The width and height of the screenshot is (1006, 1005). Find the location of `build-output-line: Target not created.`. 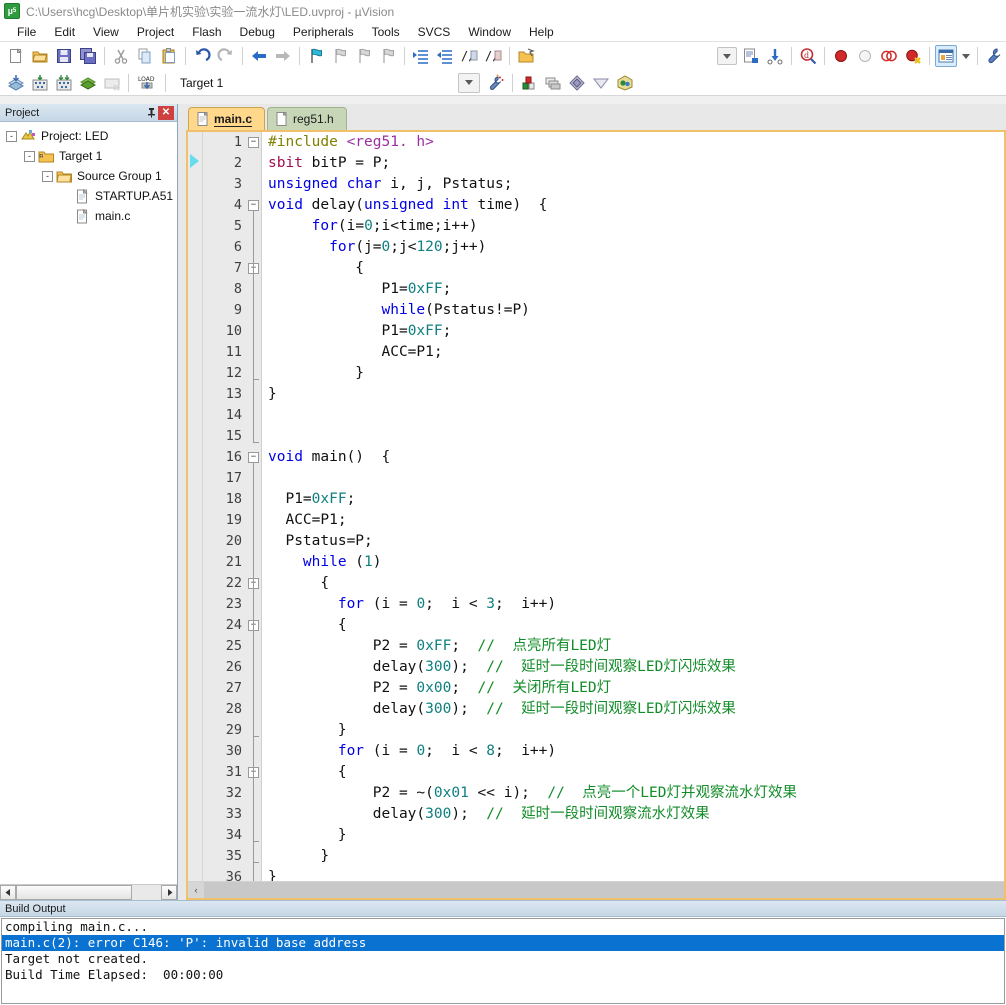

build-output-line: Target not created. is located at coordinates (503, 959).